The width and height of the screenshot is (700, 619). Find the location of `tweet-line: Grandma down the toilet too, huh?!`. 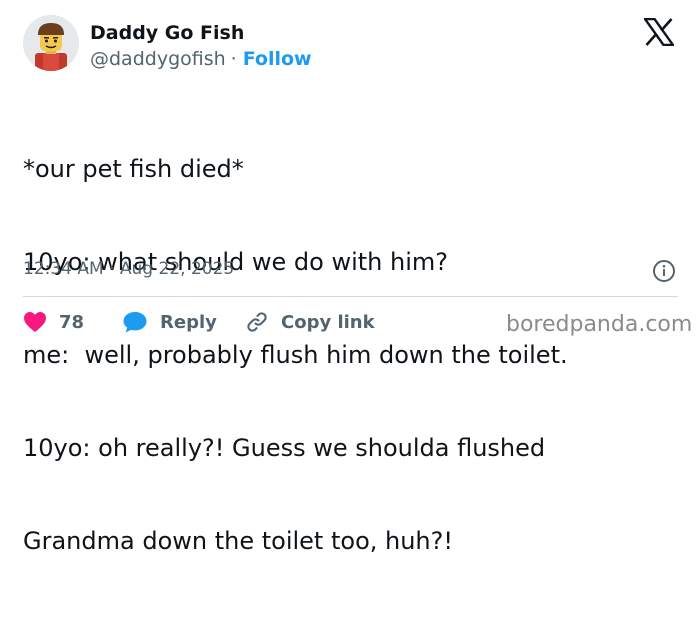

tweet-line: Grandma down the toilet too, huh?! is located at coordinates (238, 541).